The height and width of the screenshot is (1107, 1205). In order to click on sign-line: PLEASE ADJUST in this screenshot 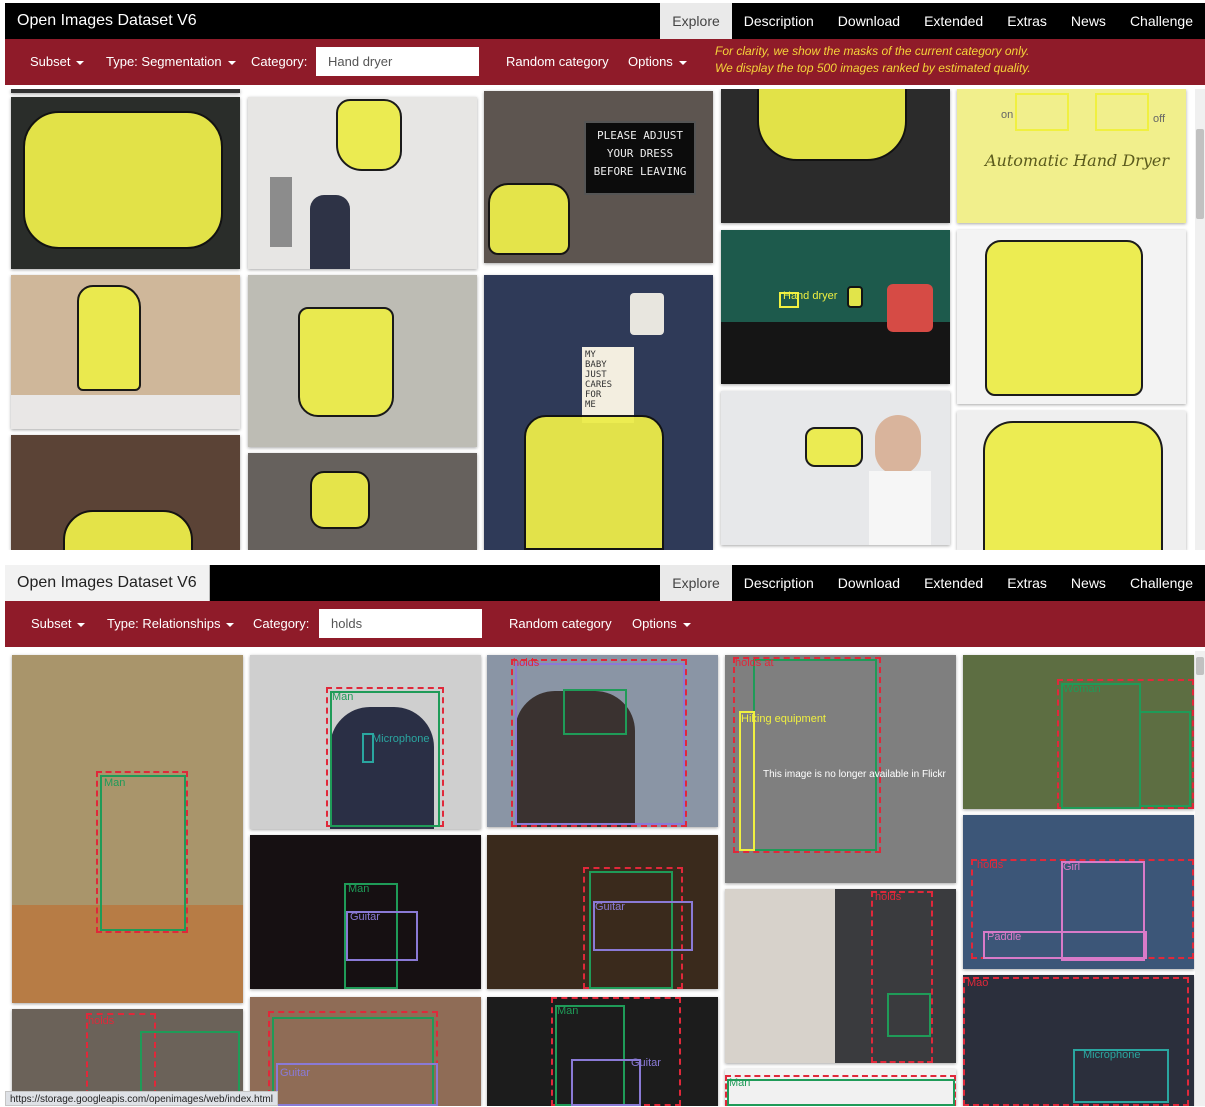, I will do `click(640, 135)`.